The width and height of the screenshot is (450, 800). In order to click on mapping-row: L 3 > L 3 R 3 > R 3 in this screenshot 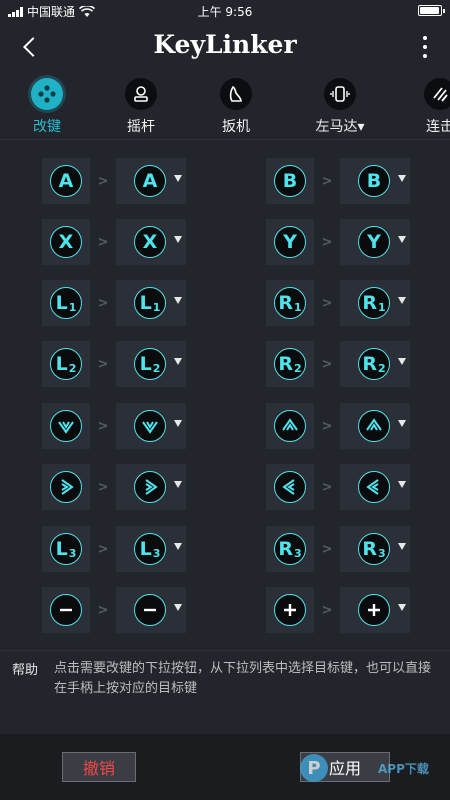, I will do `click(225, 549)`.